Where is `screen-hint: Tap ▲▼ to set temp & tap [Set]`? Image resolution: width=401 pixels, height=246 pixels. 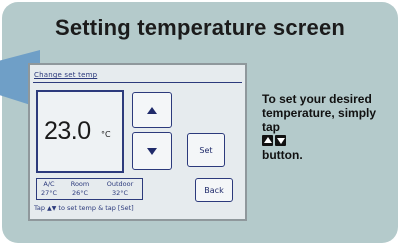
screen-hint: Tap ▲▼ to set temp & tap [Set] is located at coordinates (84, 208).